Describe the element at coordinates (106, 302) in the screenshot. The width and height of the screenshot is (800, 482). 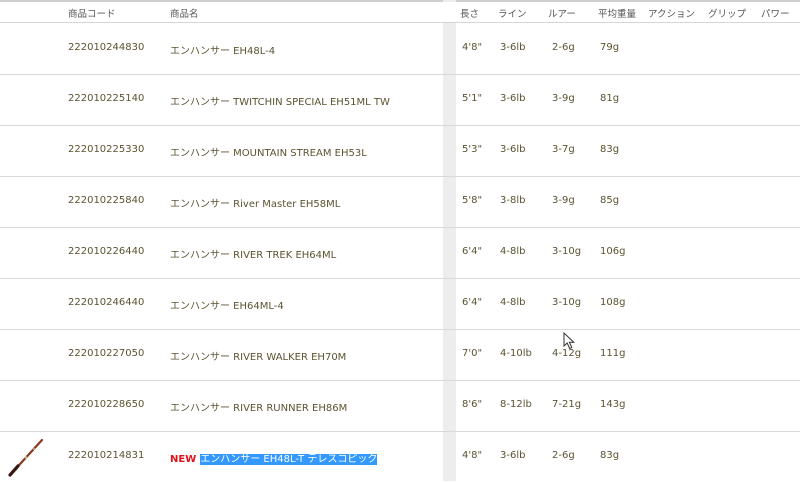
I see `product-code: 222010246440` at that location.